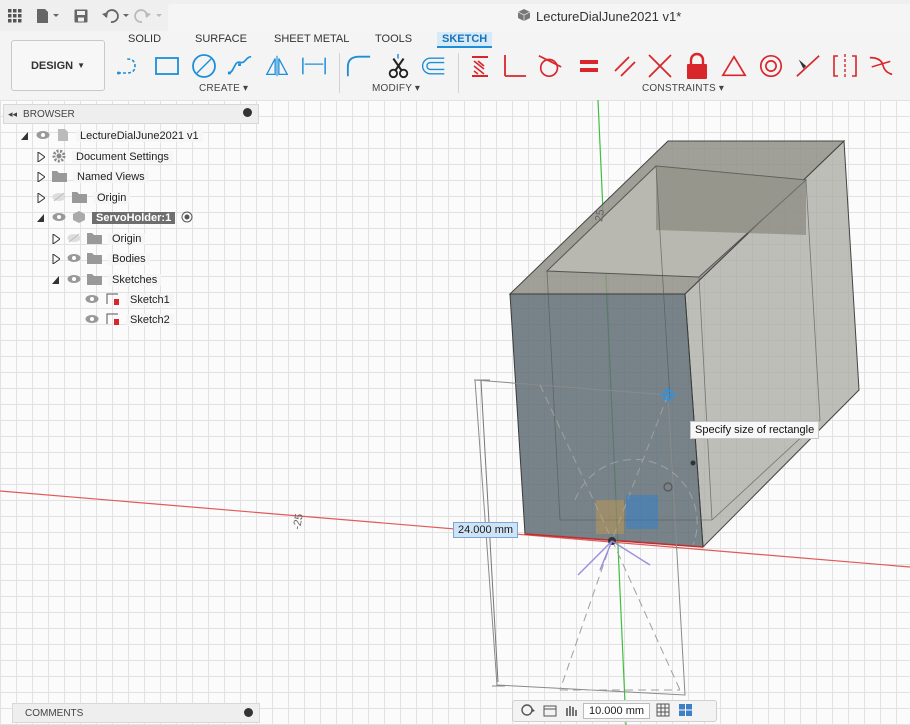  I want to click on equal-constraint-icon, so click(589, 66).